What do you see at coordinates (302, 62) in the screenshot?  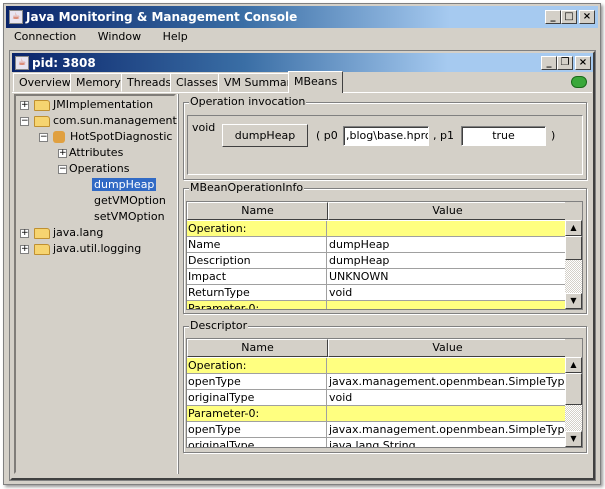 I see `internal-titlebar: ☕ pid: 3808 _ ❐ ×` at bounding box center [302, 62].